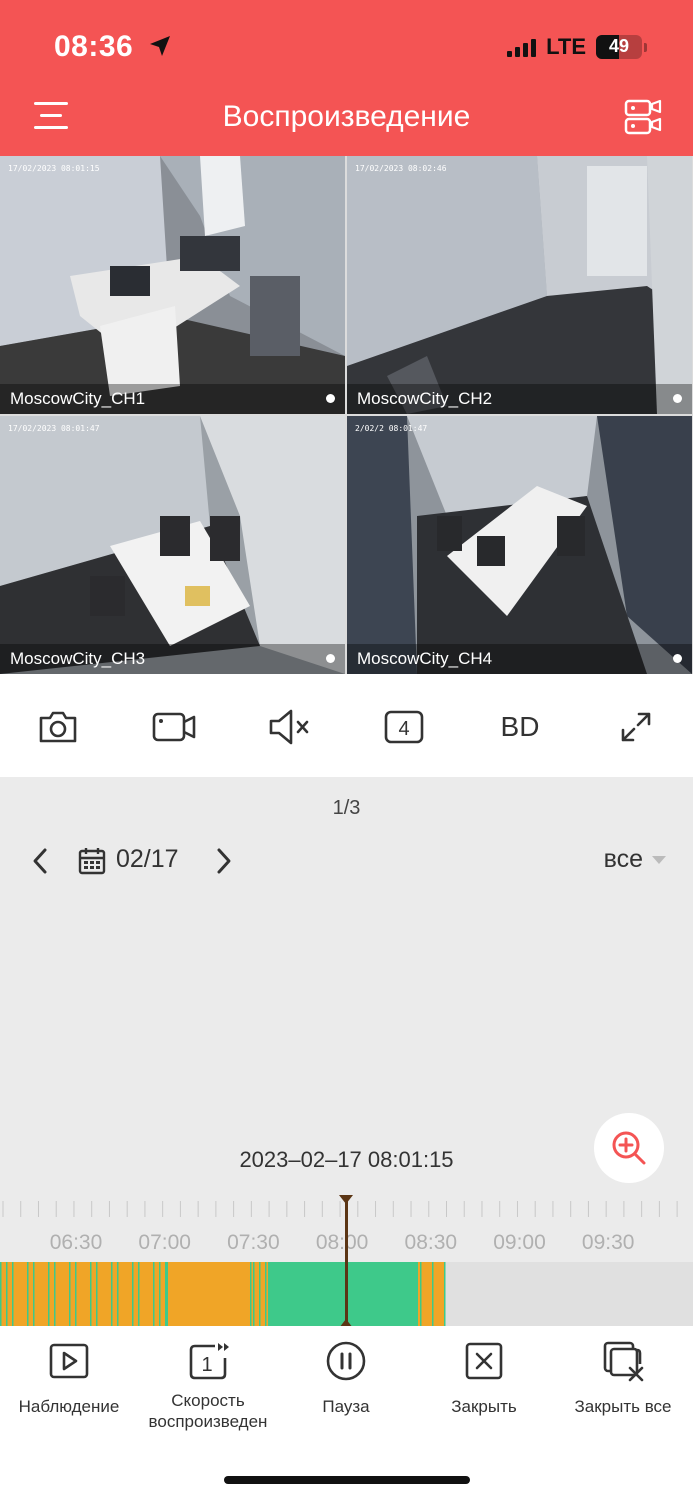 This screenshot has width=693, height=1500. What do you see at coordinates (208, 1411) in the screenshot?
I see `bottom-nav-label: Скорость воспроизведен` at bounding box center [208, 1411].